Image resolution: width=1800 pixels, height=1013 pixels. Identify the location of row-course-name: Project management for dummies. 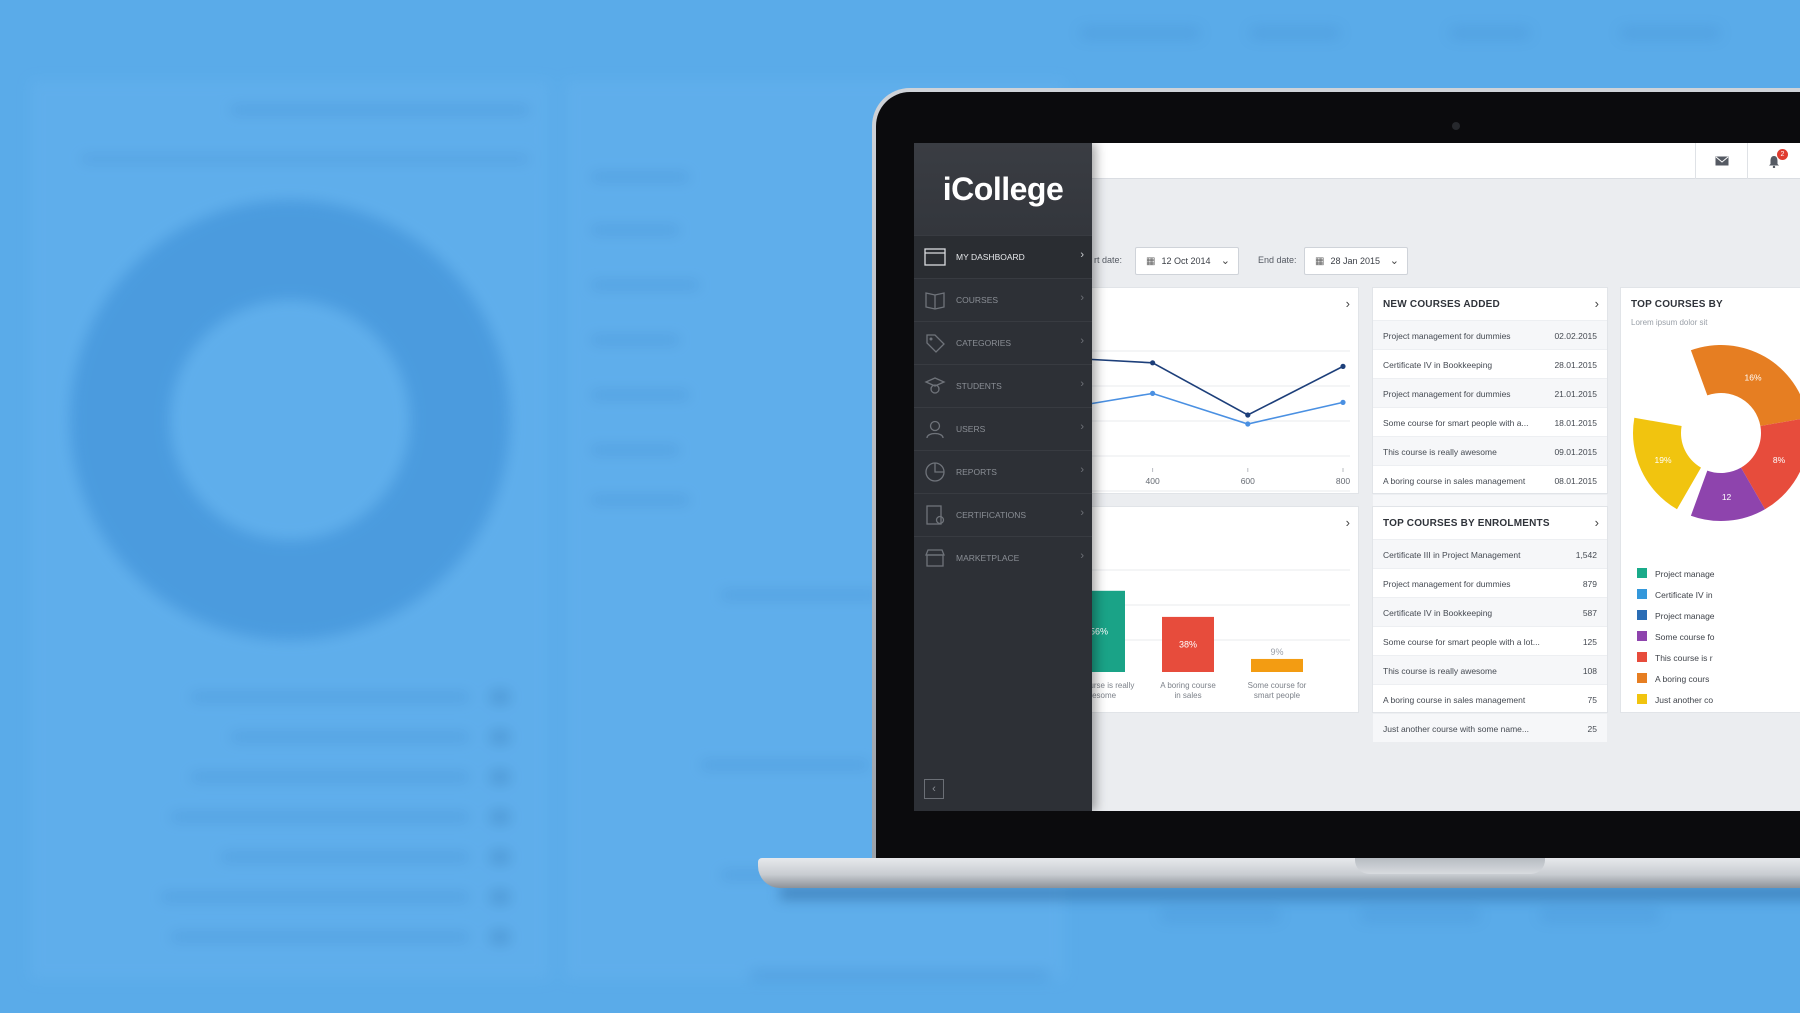
(1447, 584).